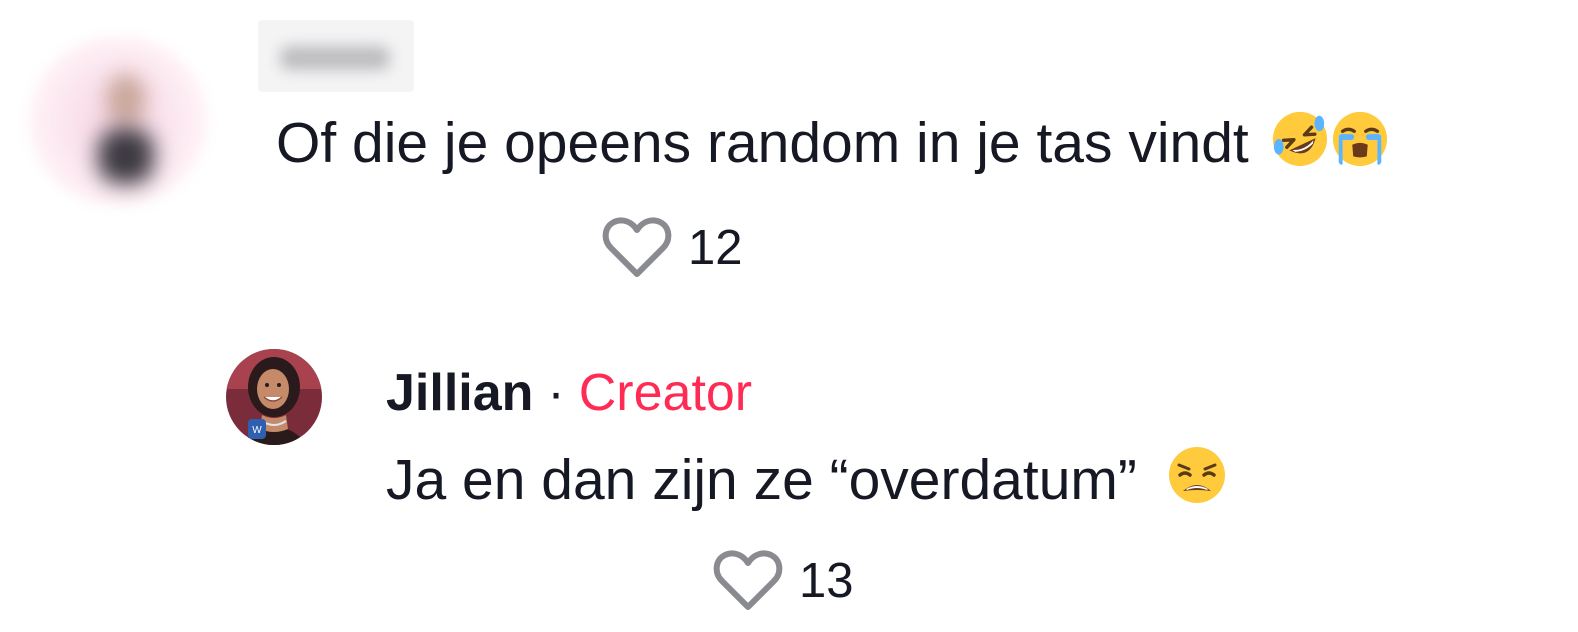  I want to click on comment-body: Of die je opeens random in je tas vindt, so click(762, 143).